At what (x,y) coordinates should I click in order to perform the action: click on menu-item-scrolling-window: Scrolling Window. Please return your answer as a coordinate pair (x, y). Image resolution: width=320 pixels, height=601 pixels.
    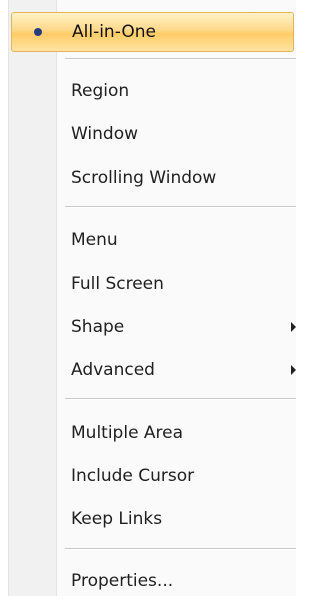
    Looking at the image, I should click on (152, 178).